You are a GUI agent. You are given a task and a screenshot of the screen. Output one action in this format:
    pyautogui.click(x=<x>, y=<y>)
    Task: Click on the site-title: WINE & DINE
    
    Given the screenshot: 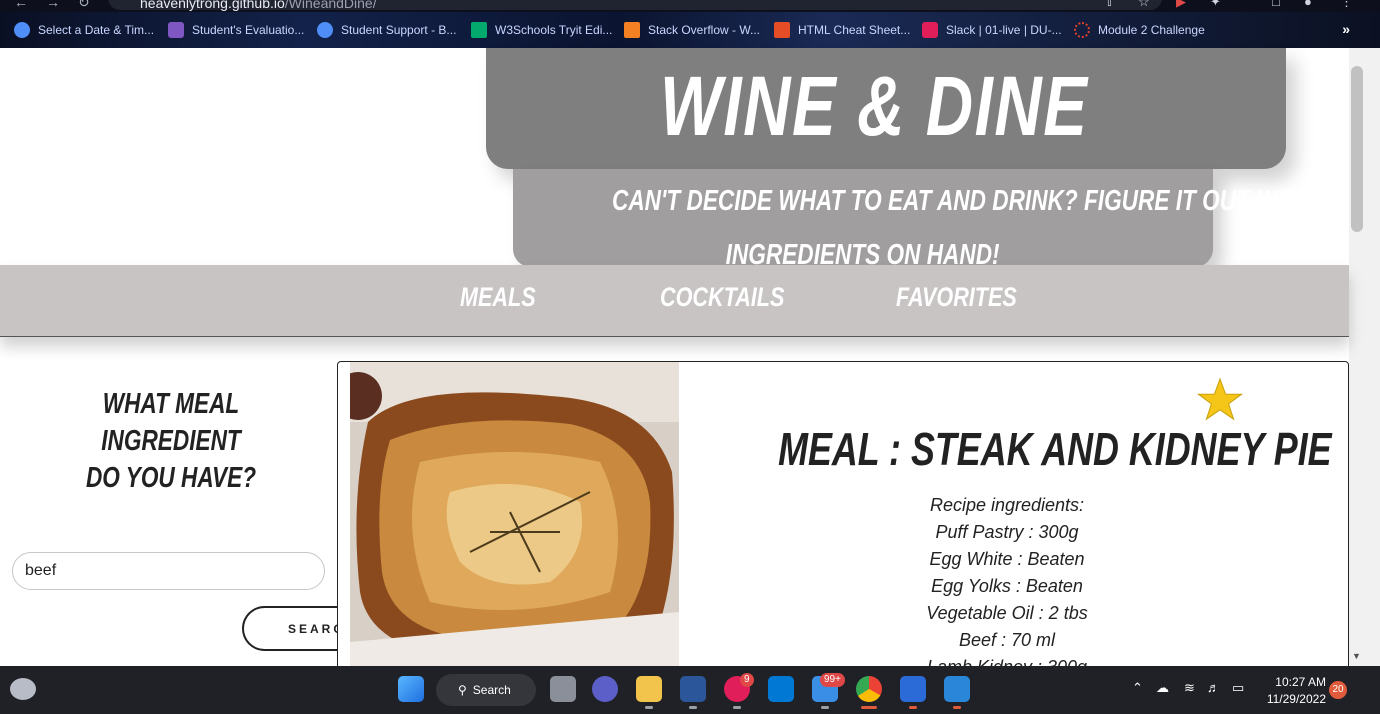 What is the action you would take?
    pyautogui.click(x=874, y=106)
    